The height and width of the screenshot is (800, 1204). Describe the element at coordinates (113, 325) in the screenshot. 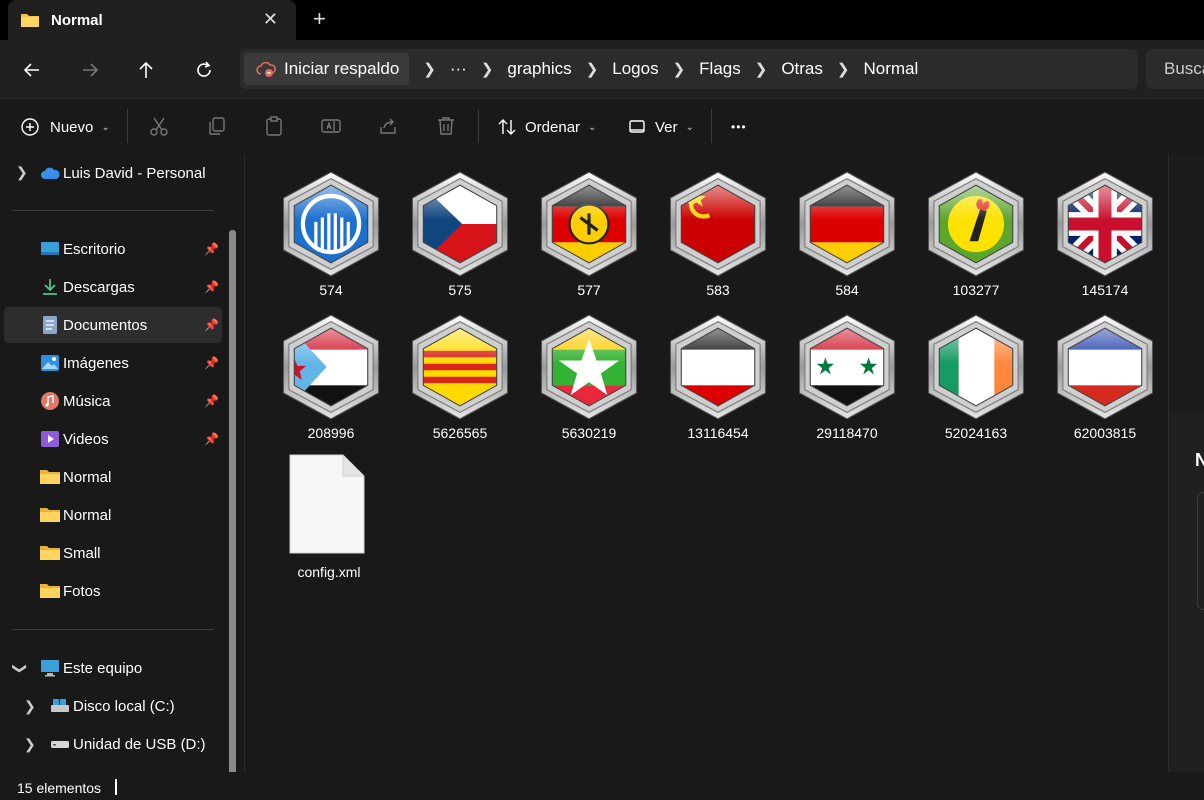

I see `sidebar-item-documentos: Documentos 📌` at that location.